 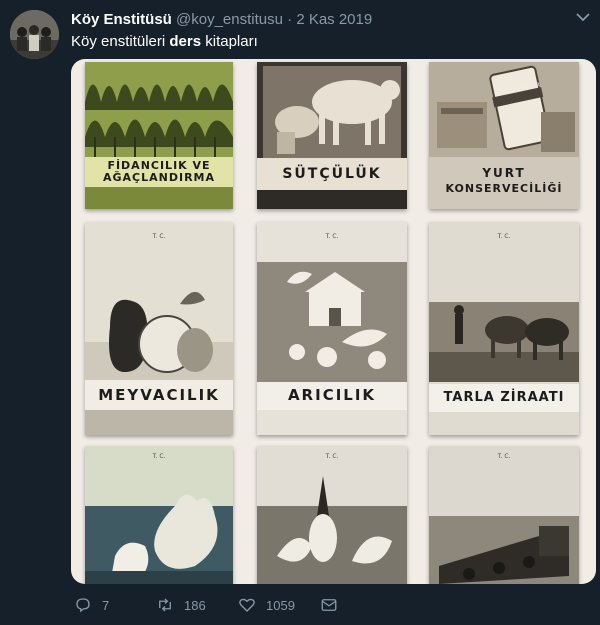 I want to click on author-handle: @koy_enstitusu, so click(x=229, y=19).